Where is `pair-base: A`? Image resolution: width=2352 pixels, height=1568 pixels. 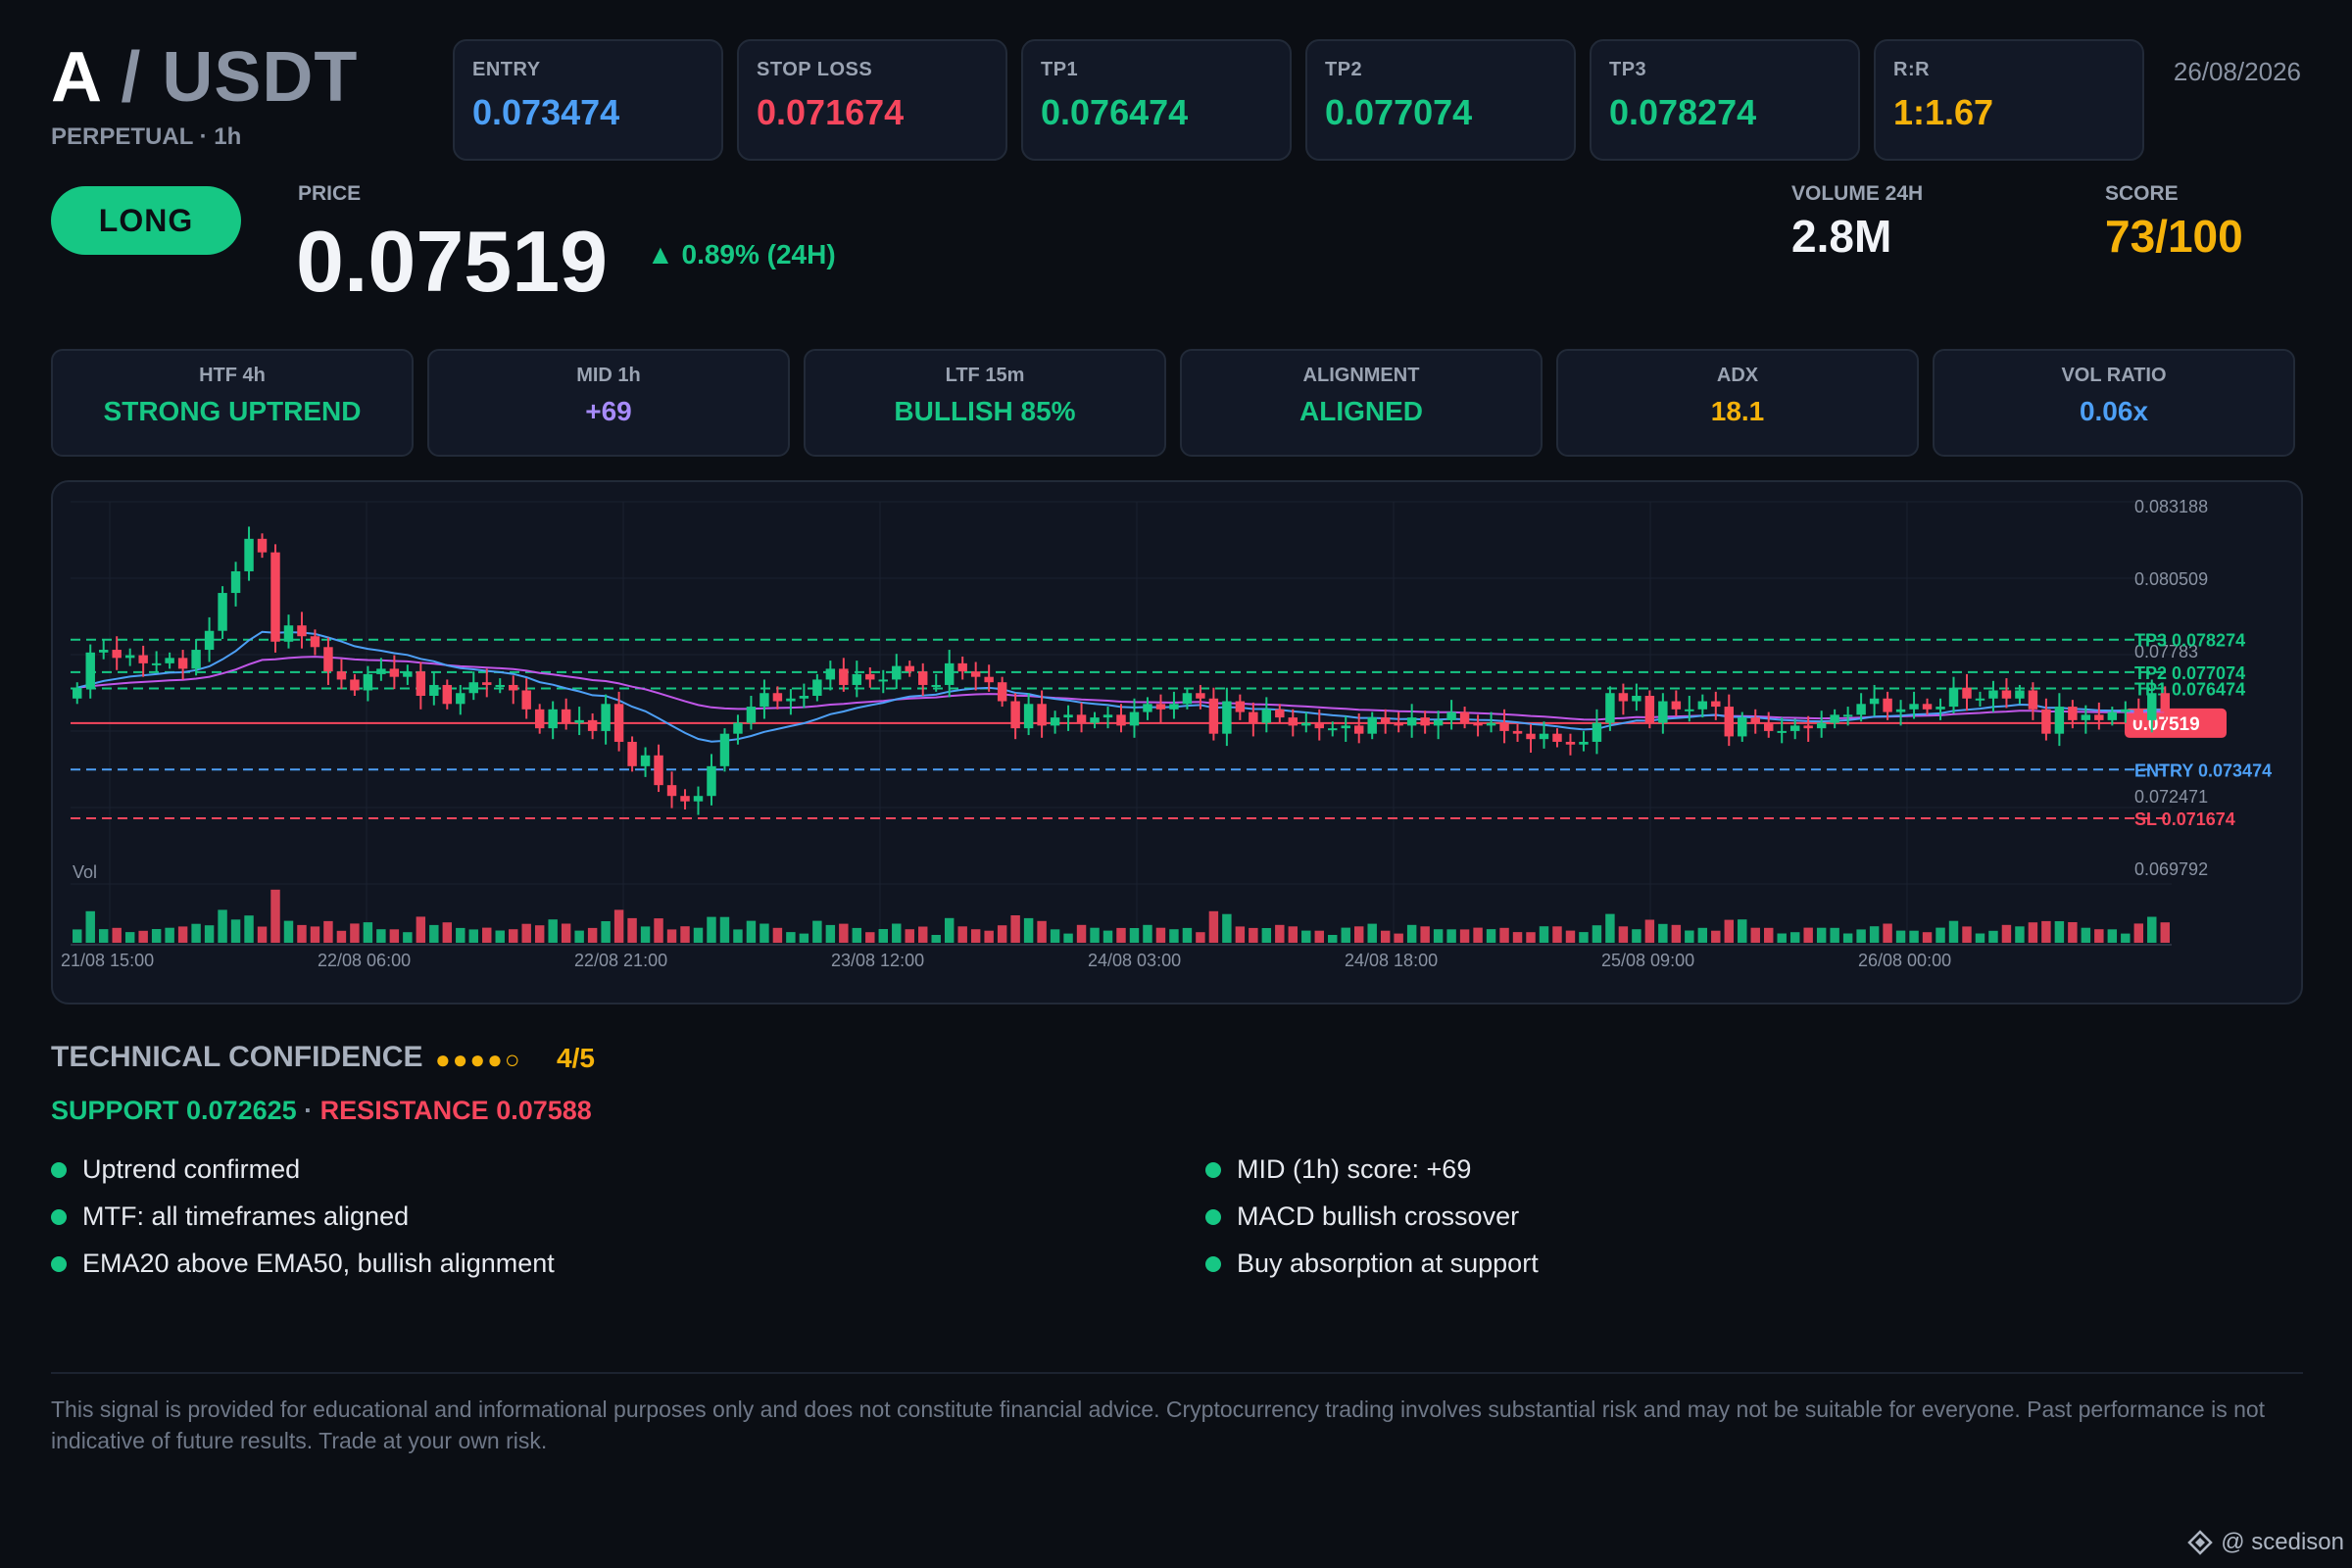 pair-base: A is located at coordinates (76, 77).